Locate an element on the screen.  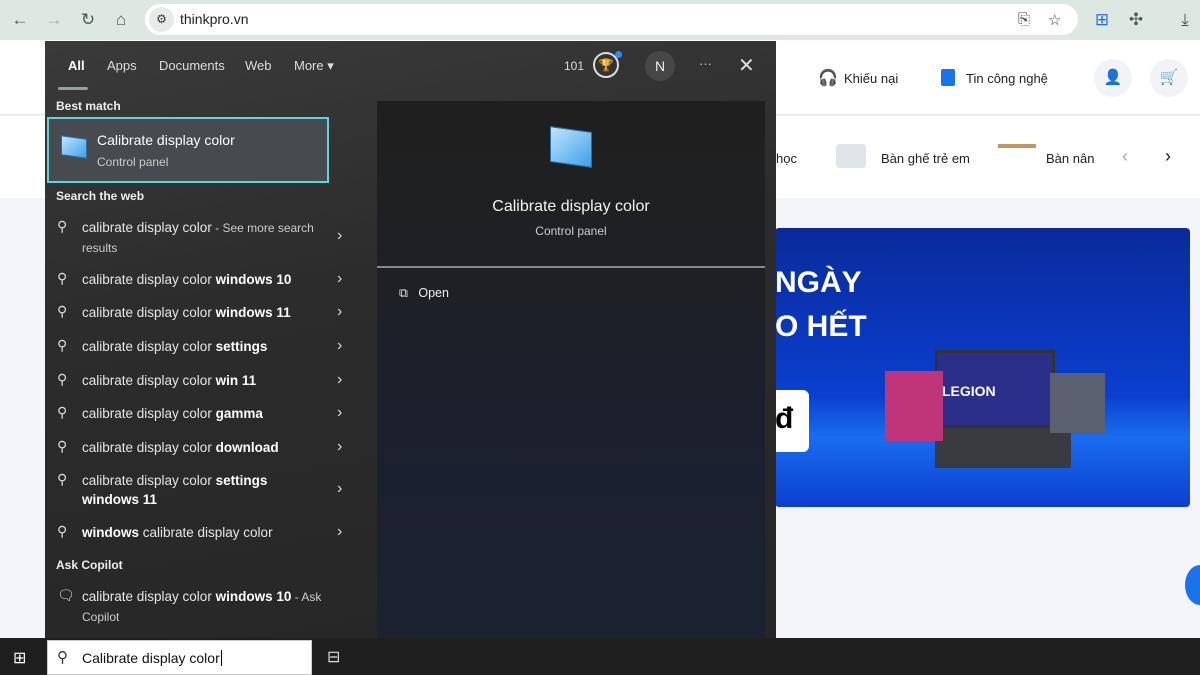
result-bold: windows 10 is located at coordinates (253, 596).